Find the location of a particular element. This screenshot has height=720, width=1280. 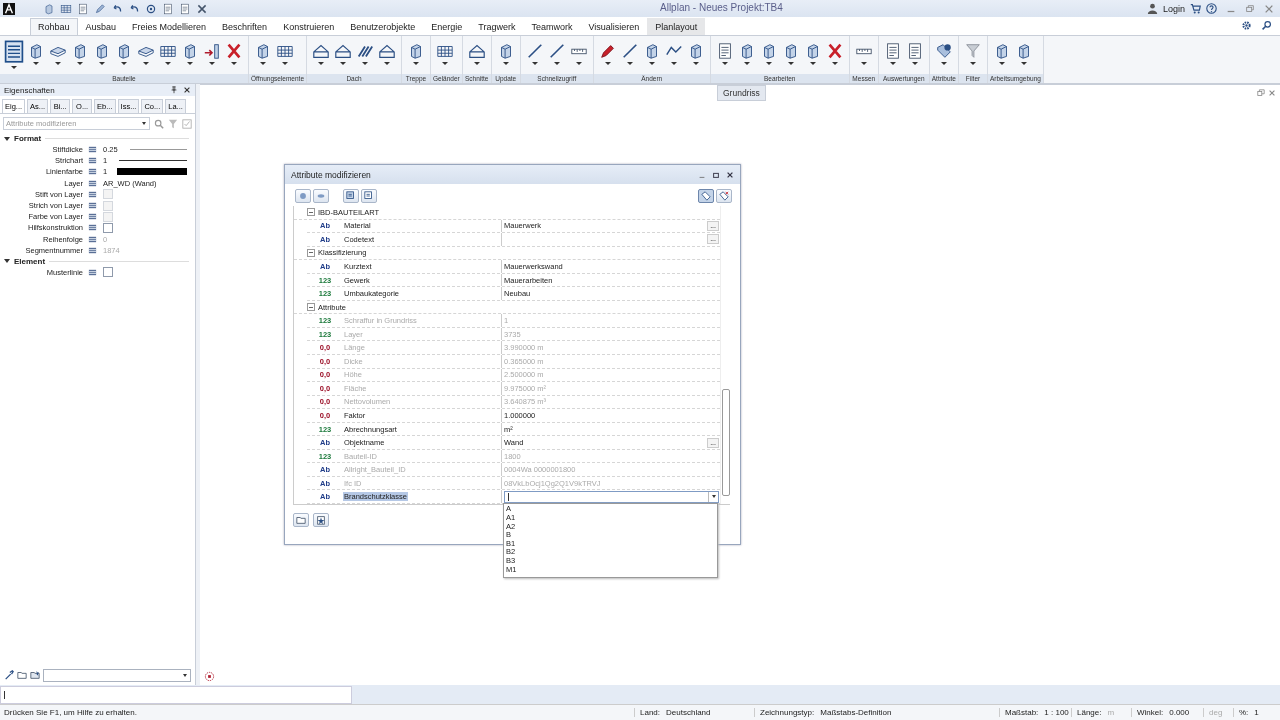

grid-icon is located at coordinates (66, 8).